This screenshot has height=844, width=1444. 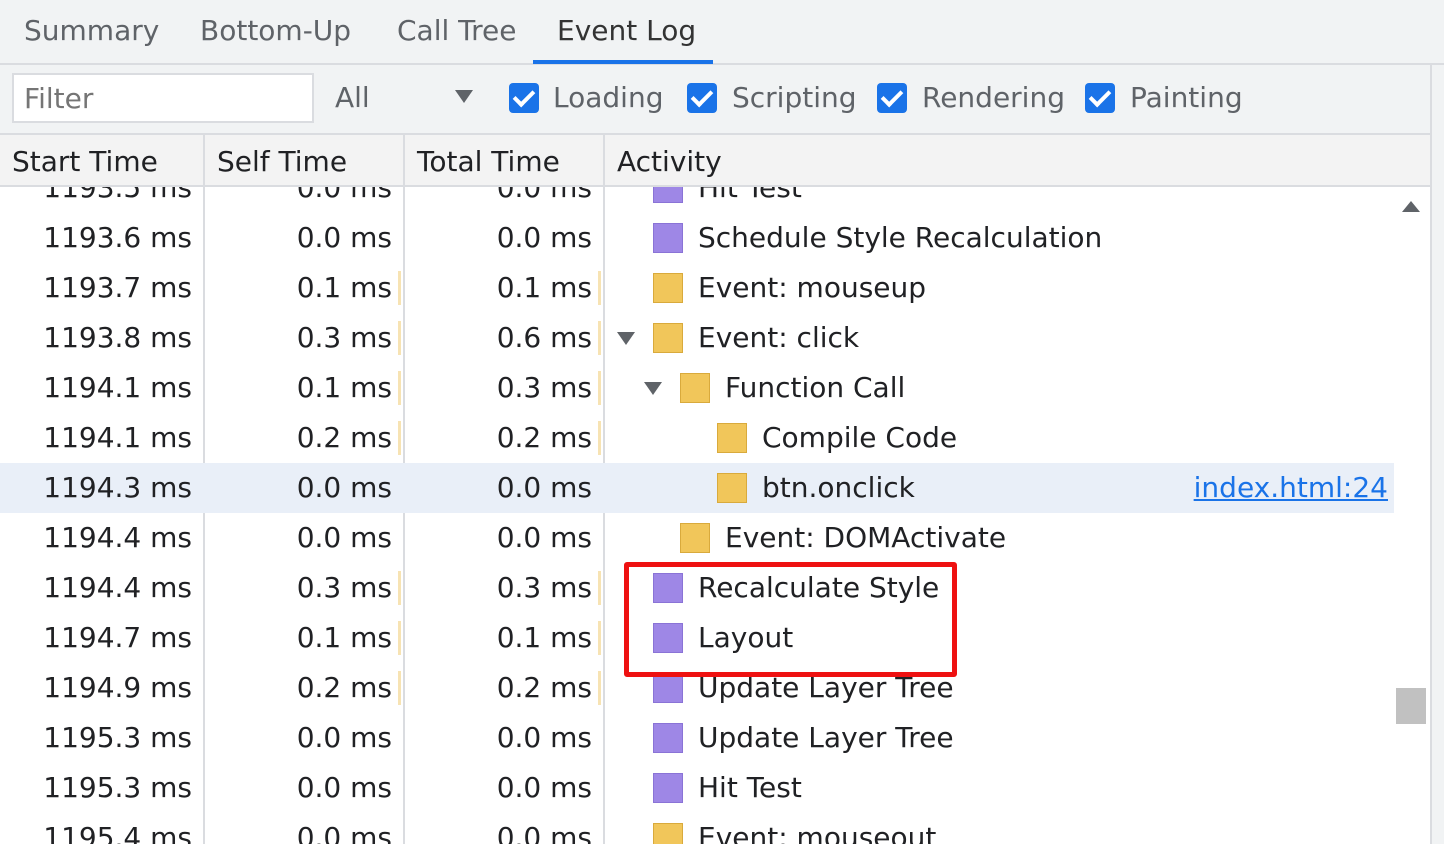 What do you see at coordinates (900, 237) in the screenshot?
I see `activity-name: Schedule Style Recalculation` at bounding box center [900, 237].